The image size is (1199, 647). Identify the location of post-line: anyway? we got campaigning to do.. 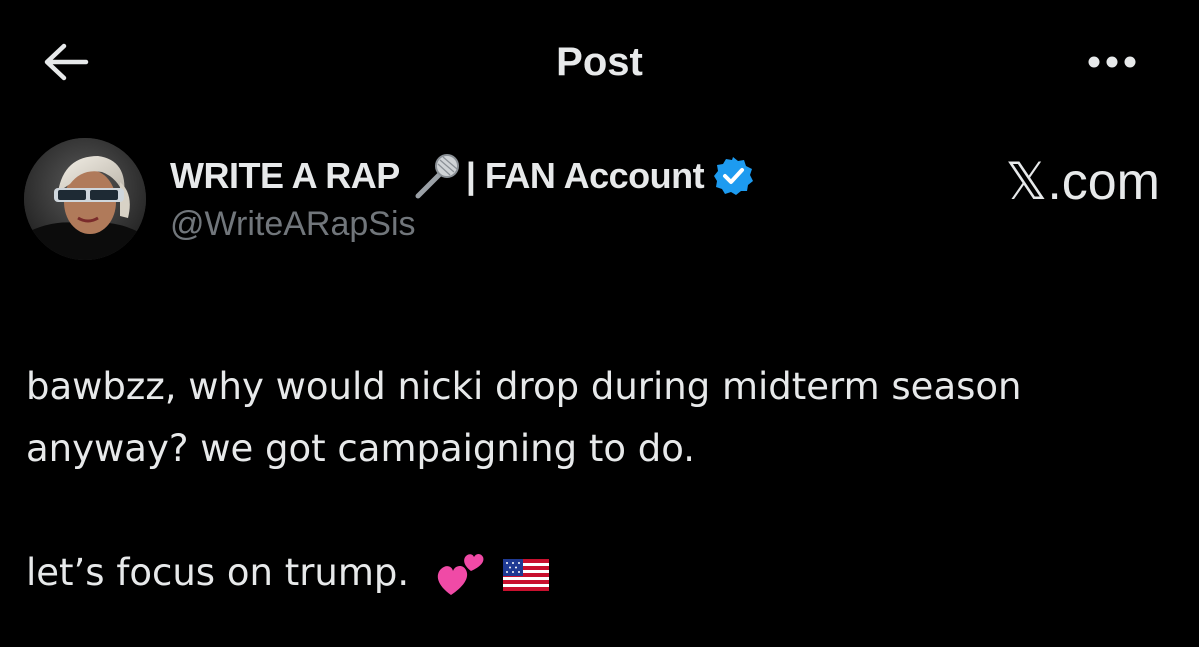
(360, 448).